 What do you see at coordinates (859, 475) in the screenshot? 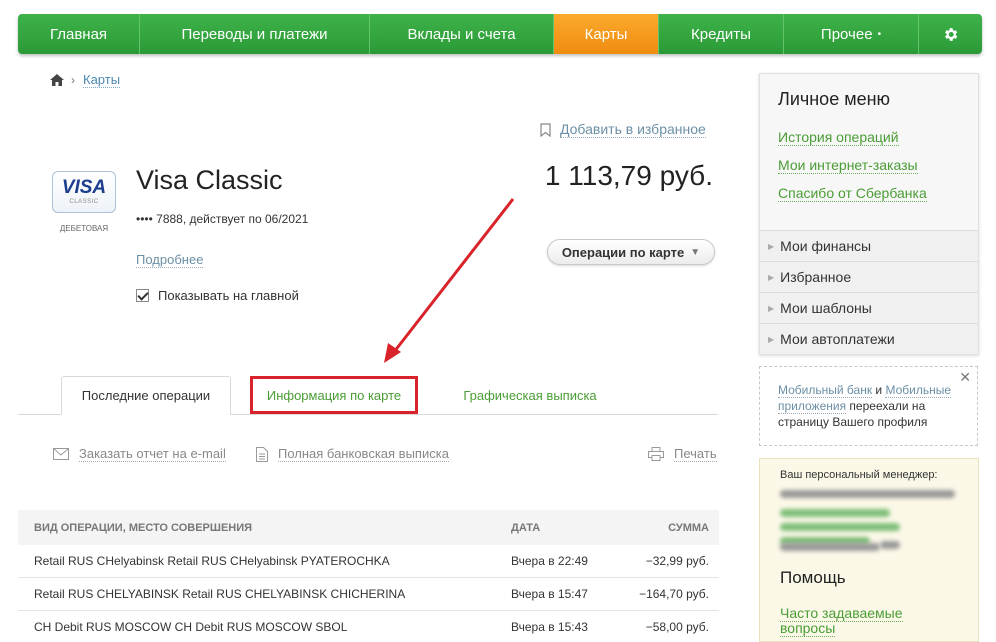
I see `manager-label: Ваш персональный менеджер:` at bounding box center [859, 475].